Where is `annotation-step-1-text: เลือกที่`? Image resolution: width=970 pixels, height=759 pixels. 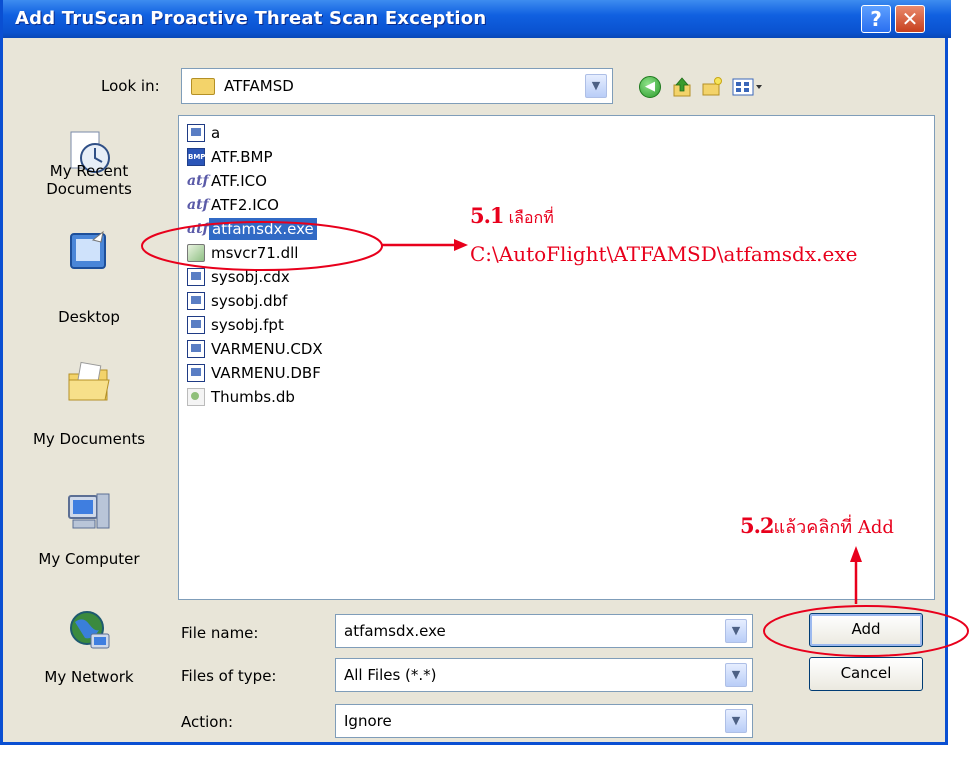 annotation-step-1-text: เลือกที่ is located at coordinates (528, 217).